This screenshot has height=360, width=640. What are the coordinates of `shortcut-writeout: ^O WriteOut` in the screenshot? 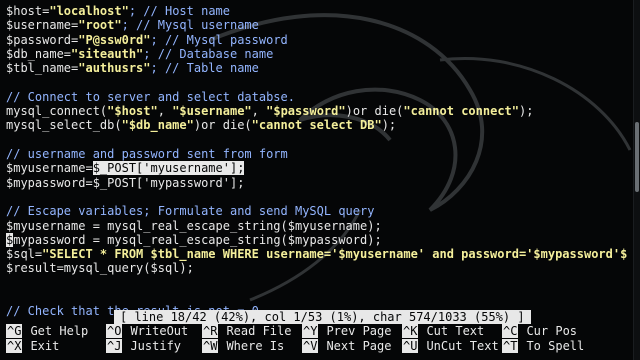 It's located at (147, 331).